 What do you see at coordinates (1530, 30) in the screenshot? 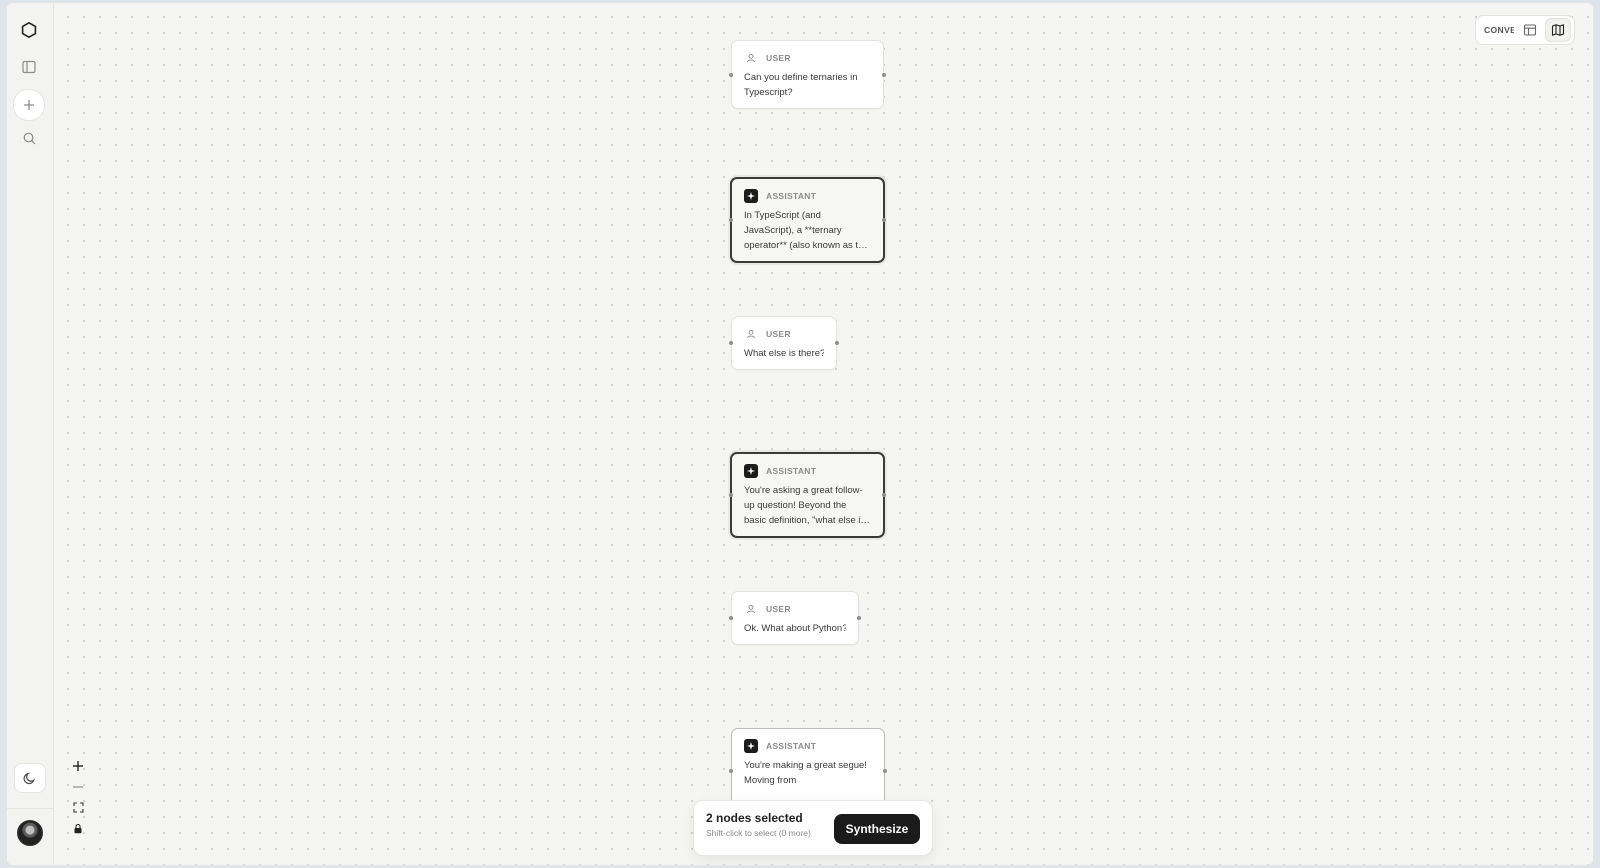
I see `layout-panel-icon` at bounding box center [1530, 30].